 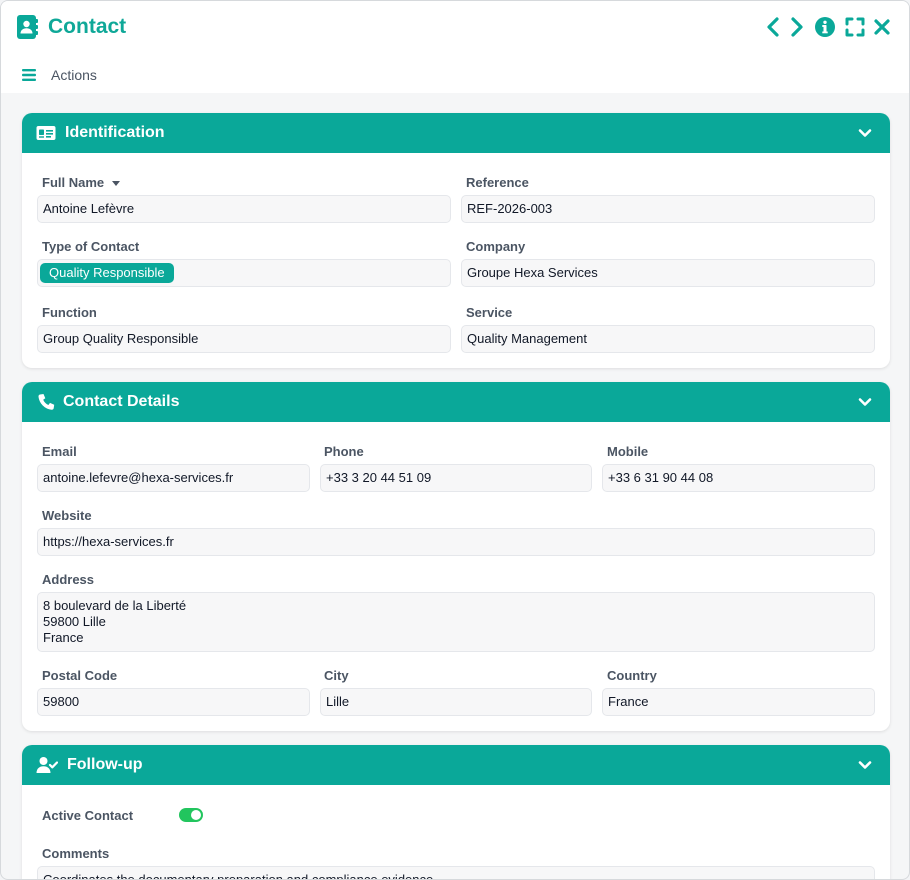 What do you see at coordinates (244, 273) in the screenshot?
I see `type-of-contact-field: Quality Responsible` at bounding box center [244, 273].